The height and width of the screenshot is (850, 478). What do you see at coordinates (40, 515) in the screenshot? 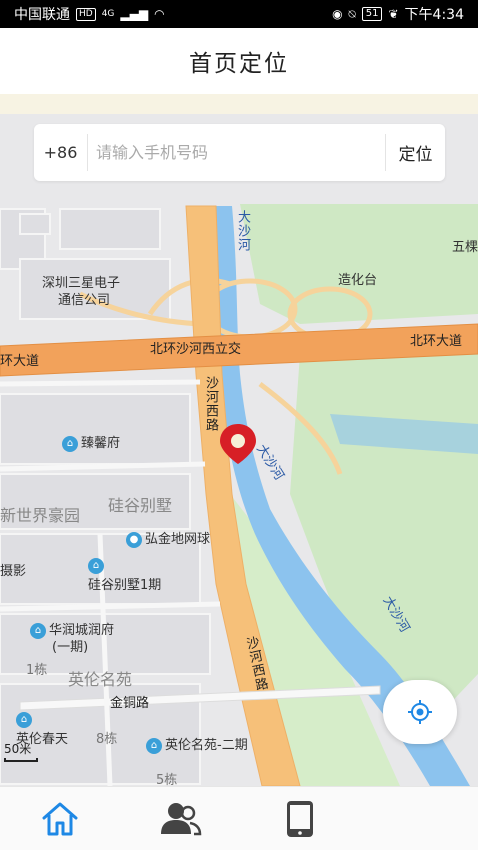
I see `area-xinshijie: 新世界豪园` at bounding box center [40, 515].